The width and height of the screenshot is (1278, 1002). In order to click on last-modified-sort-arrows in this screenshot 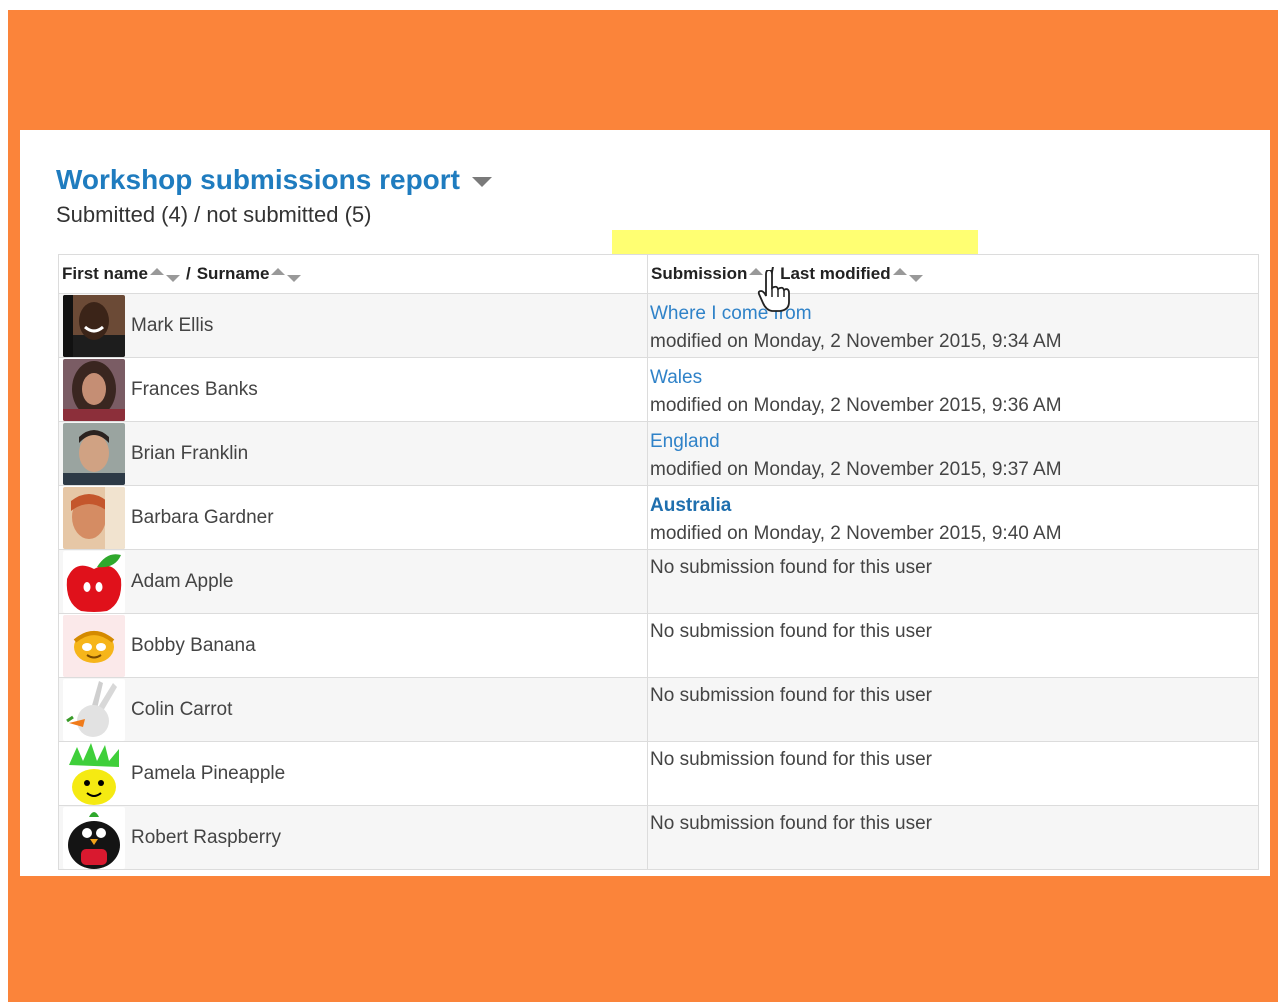, I will do `click(907, 274)`.